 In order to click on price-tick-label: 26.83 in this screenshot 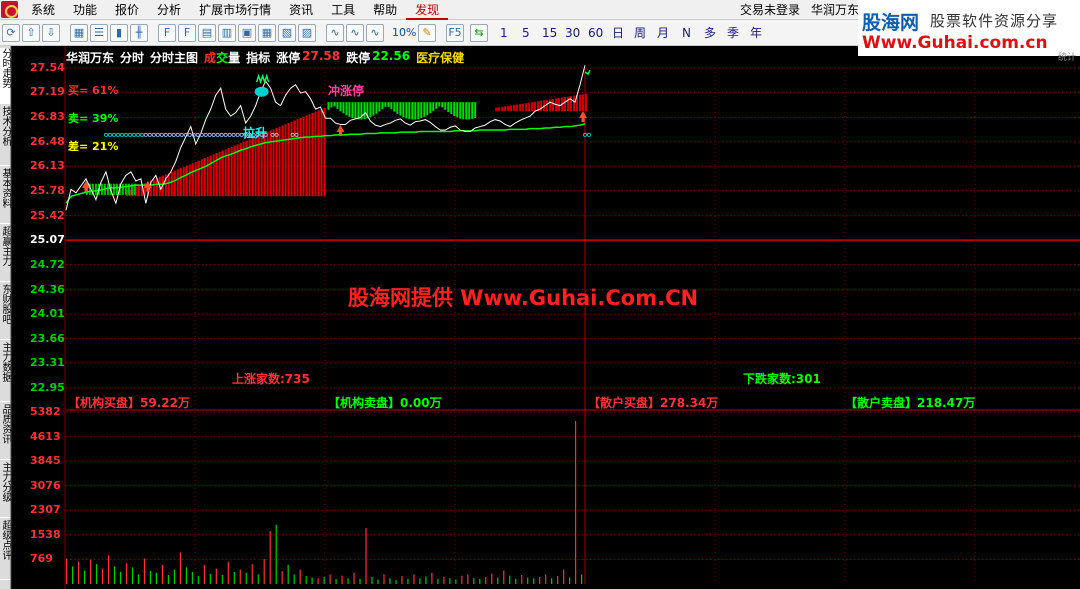, I will do `click(47, 117)`.